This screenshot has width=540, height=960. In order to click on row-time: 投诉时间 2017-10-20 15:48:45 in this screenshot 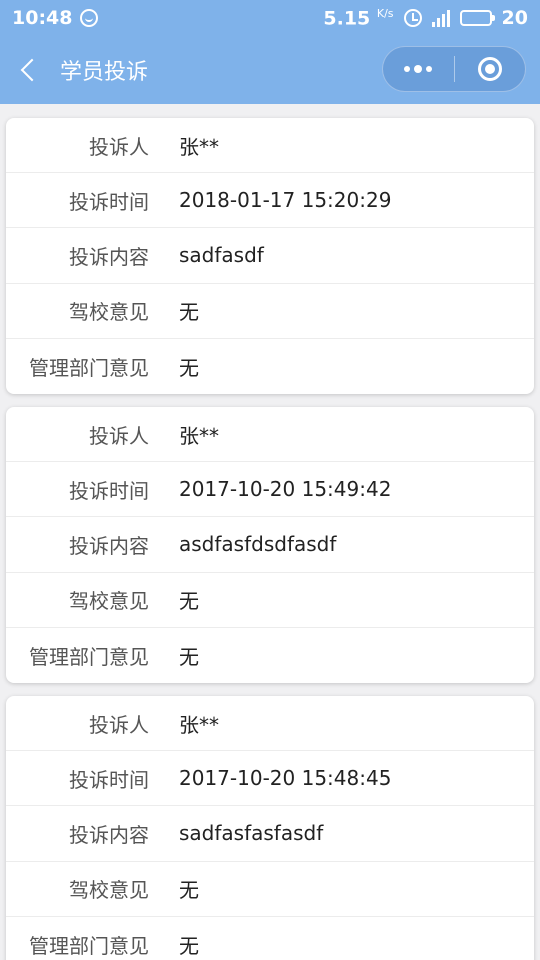, I will do `click(270, 779)`.